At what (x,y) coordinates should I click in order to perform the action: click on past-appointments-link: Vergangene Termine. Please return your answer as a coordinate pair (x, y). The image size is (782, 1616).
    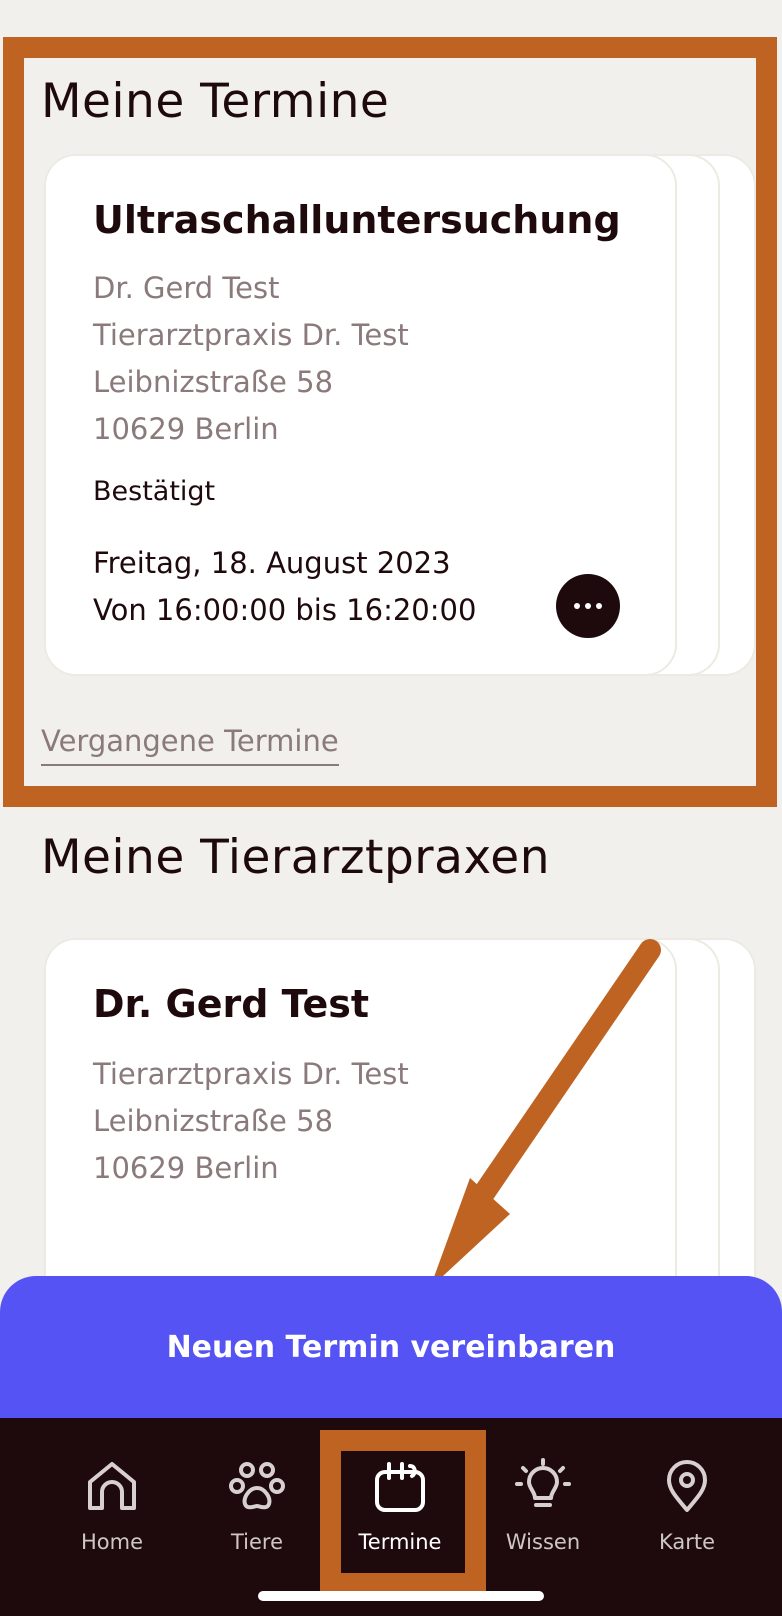
    Looking at the image, I should click on (190, 745).